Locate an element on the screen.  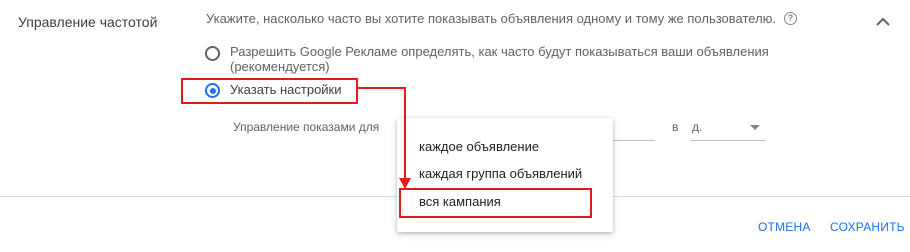
dropdown-arrow-icon is located at coordinates (755, 127).